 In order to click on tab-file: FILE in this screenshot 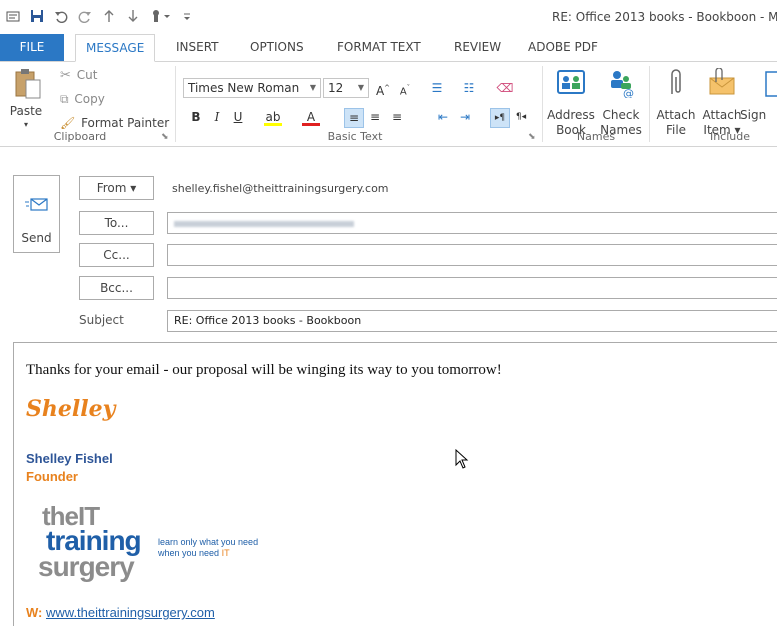, I will do `click(32, 47)`.